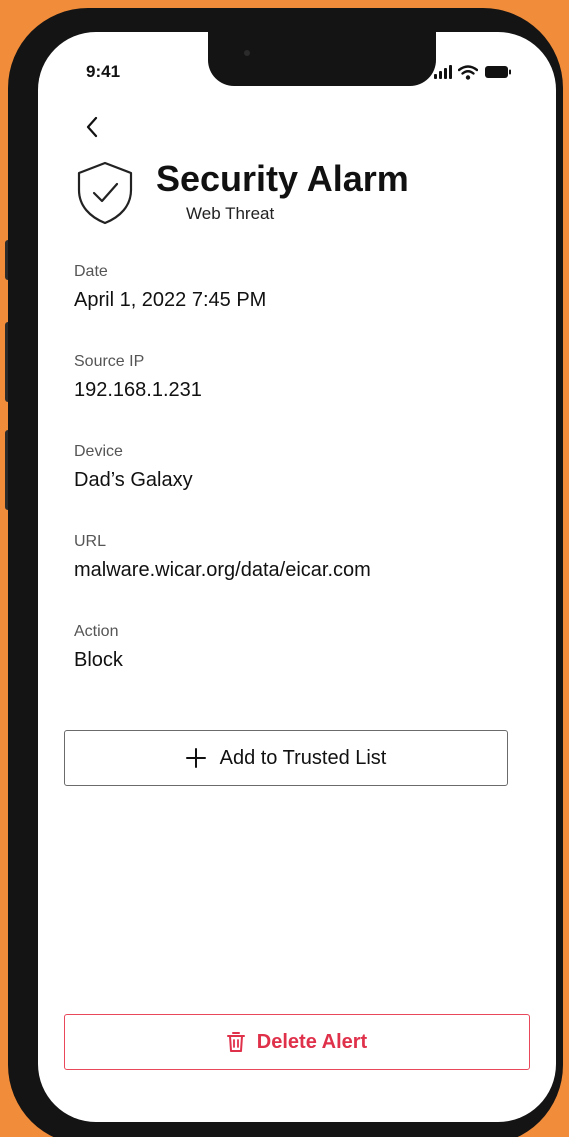 The width and height of the screenshot is (569, 1137). I want to click on signal-icon, so click(443, 72).